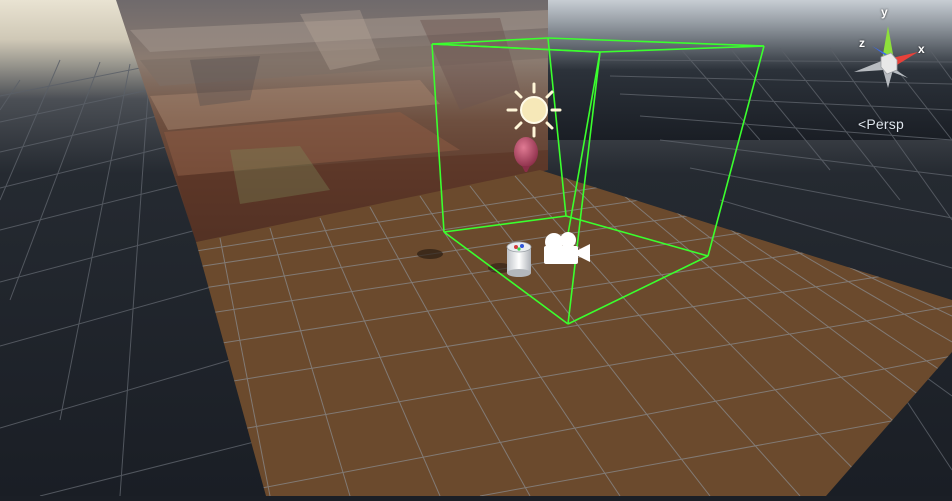 The width and height of the screenshot is (952, 501). Describe the element at coordinates (921, 49) in the screenshot. I see `gizmo-x-label: x` at that location.